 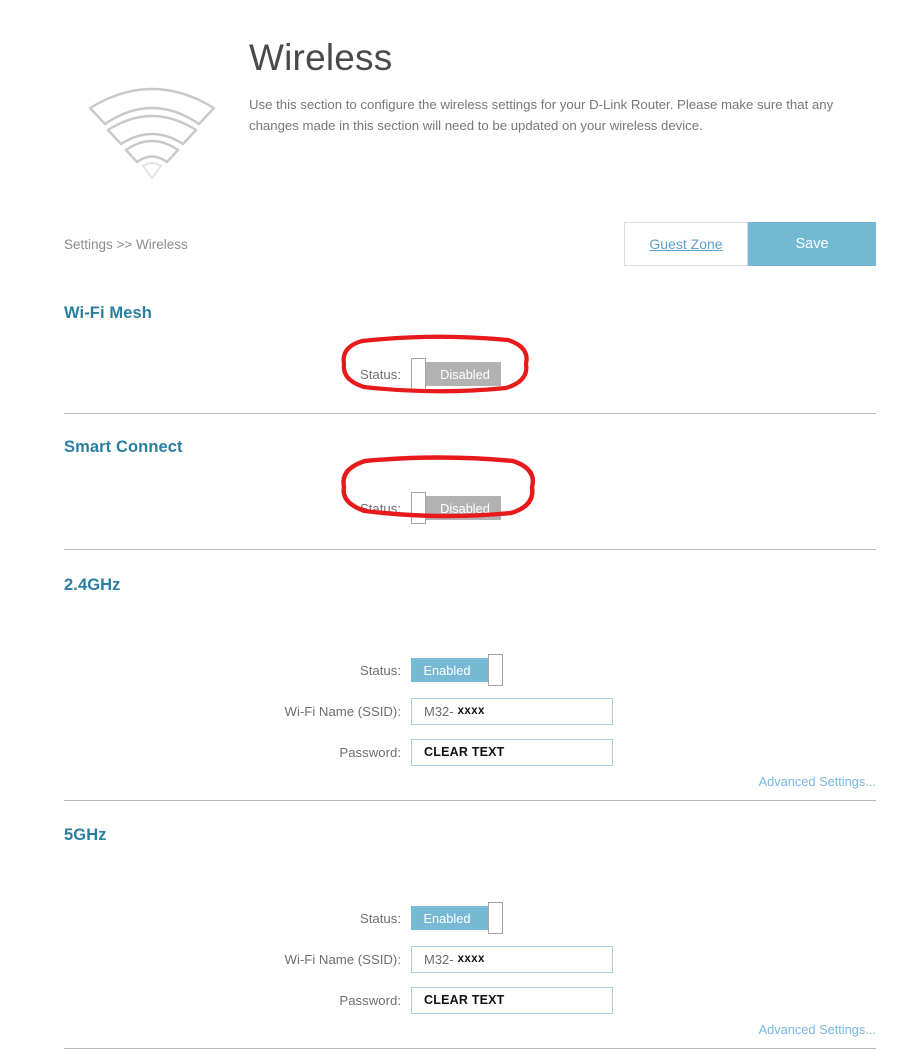 What do you see at coordinates (464, 752) in the screenshot?
I see `value-24ghz-password: CLEAR TEXT` at bounding box center [464, 752].